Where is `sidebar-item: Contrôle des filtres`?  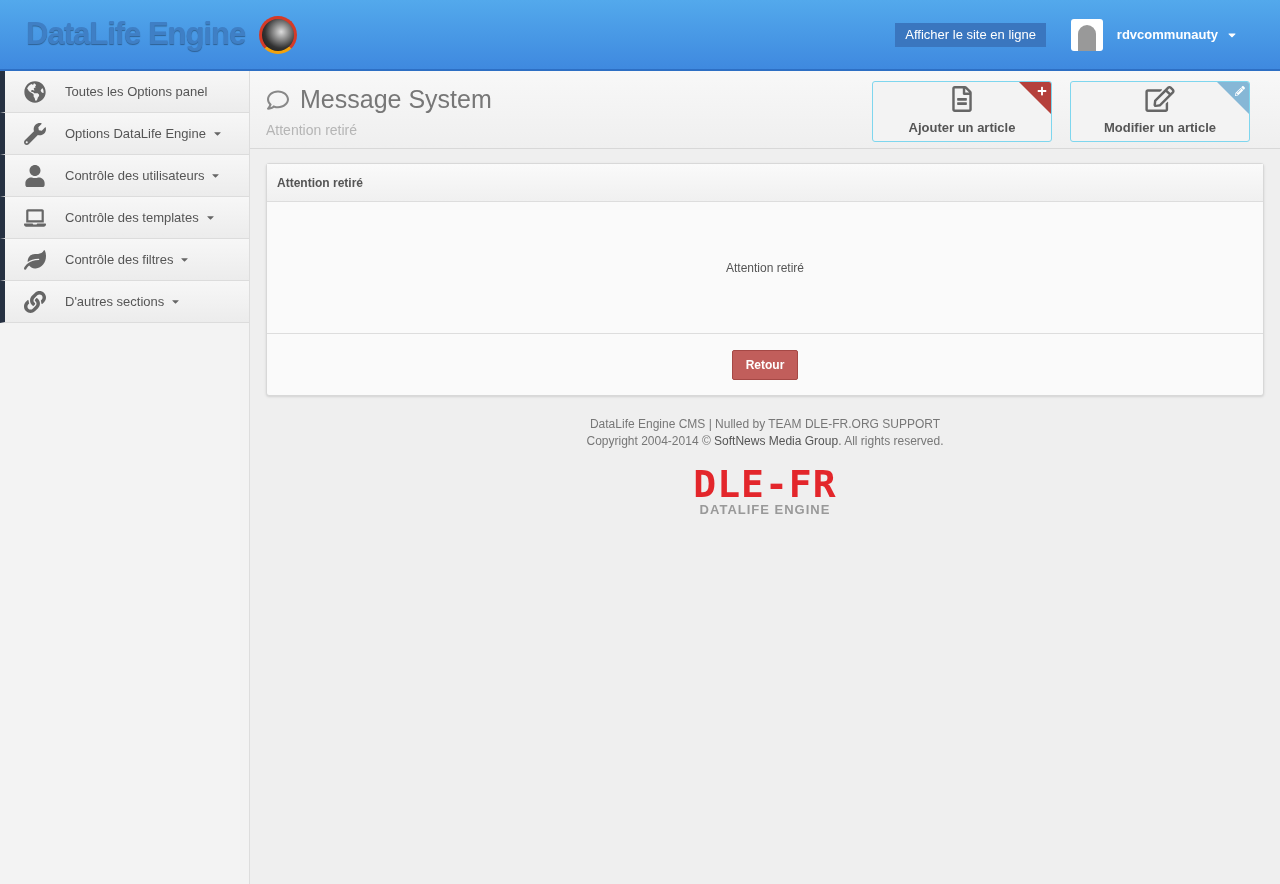 sidebar-item: Contrôle des filtres is located at coordinates (124, 260).